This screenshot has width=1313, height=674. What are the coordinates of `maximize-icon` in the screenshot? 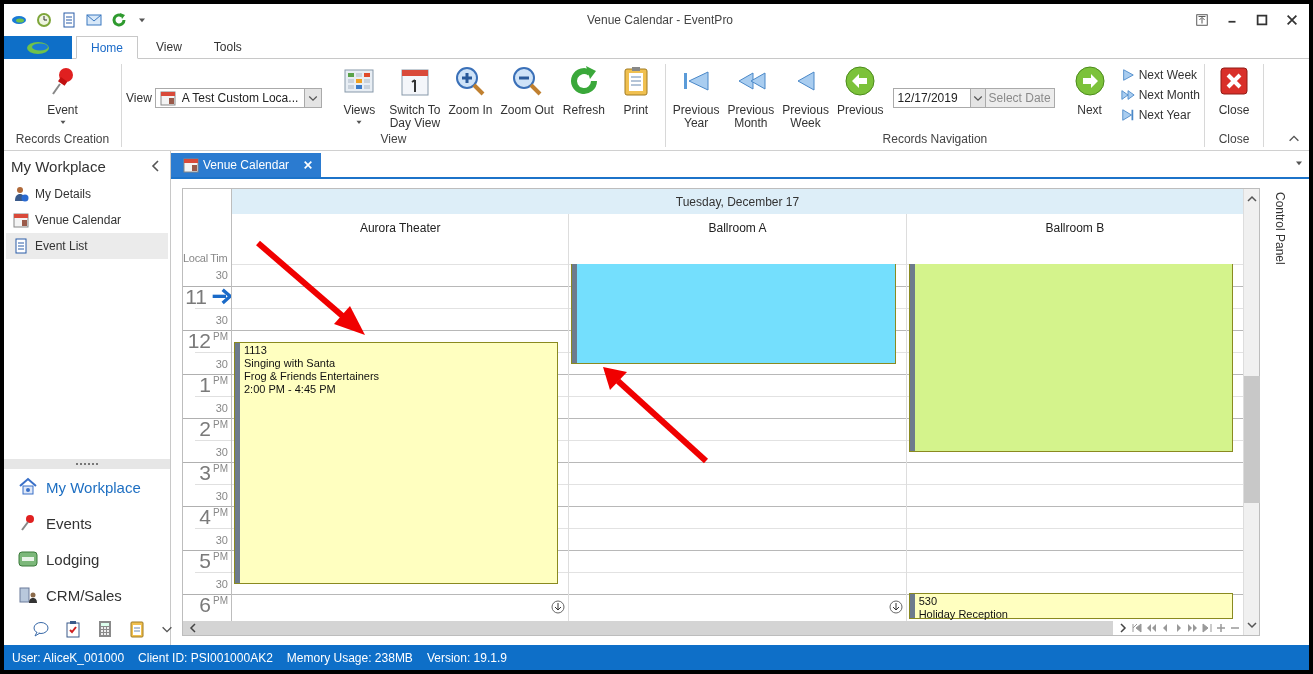 It's located at (1262, 20).